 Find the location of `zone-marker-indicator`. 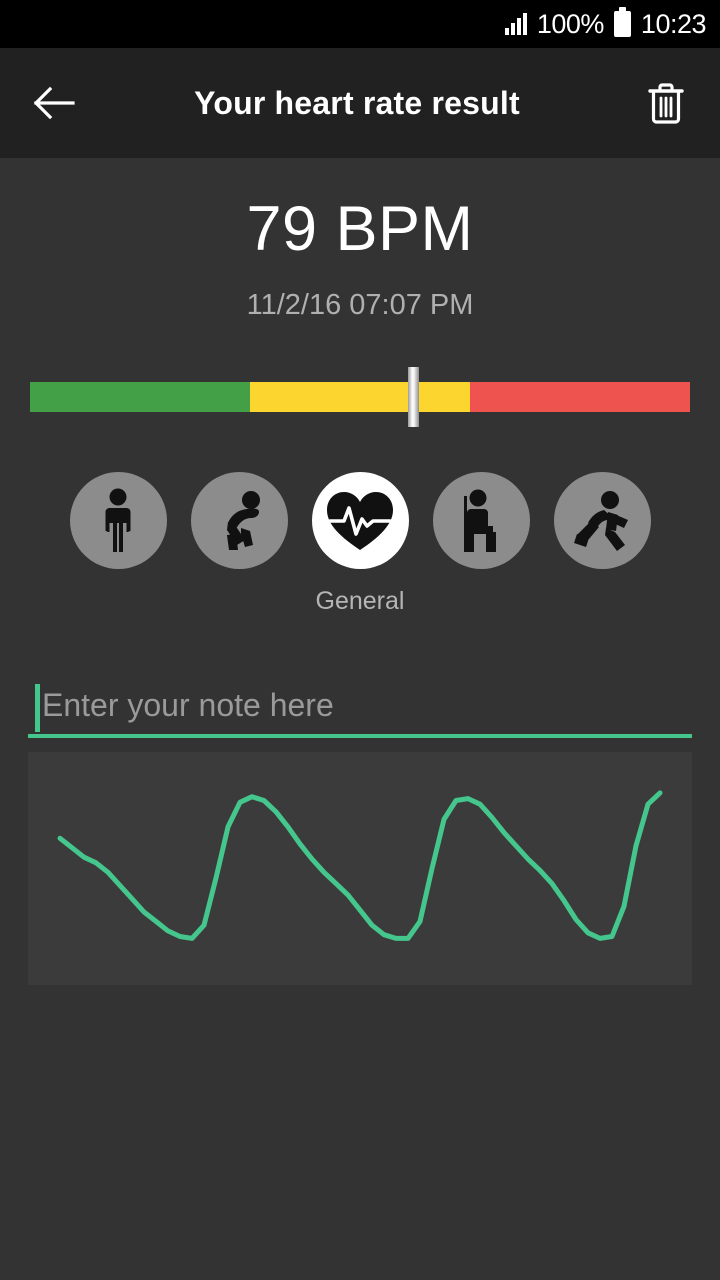

zone-marker-indicator is located at coordinates (413, 397).